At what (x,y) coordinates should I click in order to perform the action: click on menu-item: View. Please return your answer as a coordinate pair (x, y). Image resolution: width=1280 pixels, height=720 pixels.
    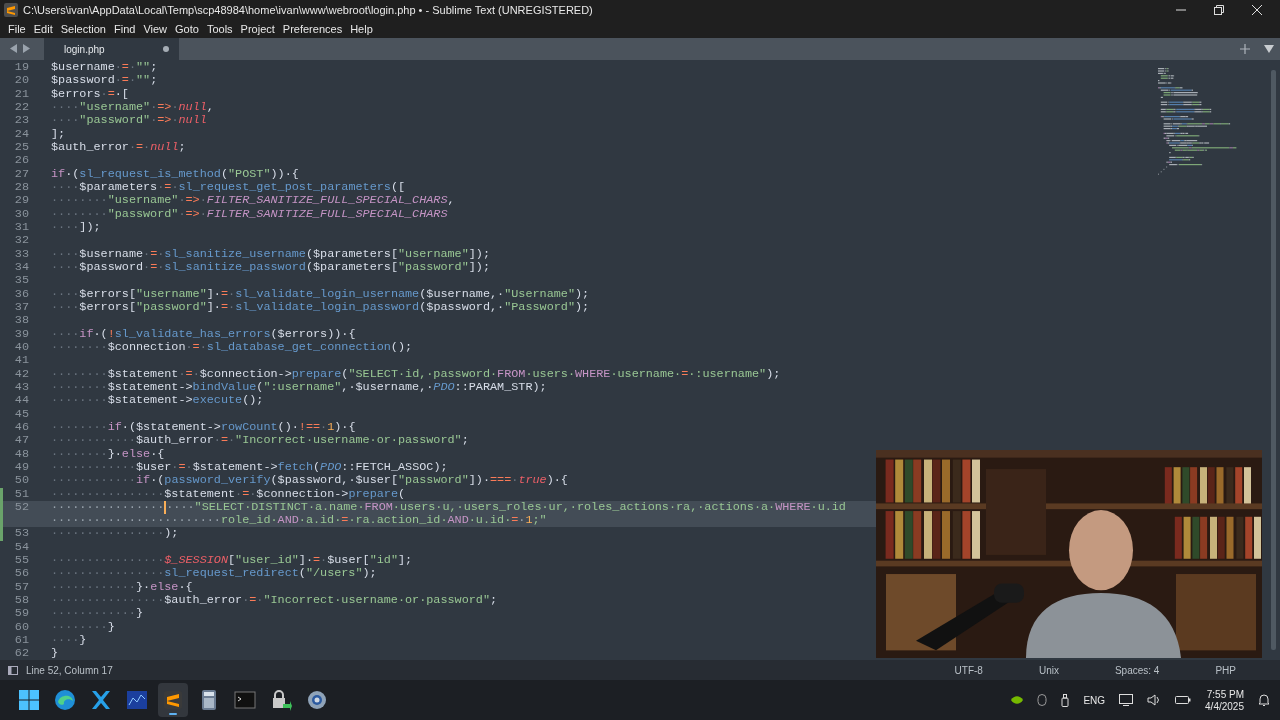
    Looking at the image, I should click on (155, 28).